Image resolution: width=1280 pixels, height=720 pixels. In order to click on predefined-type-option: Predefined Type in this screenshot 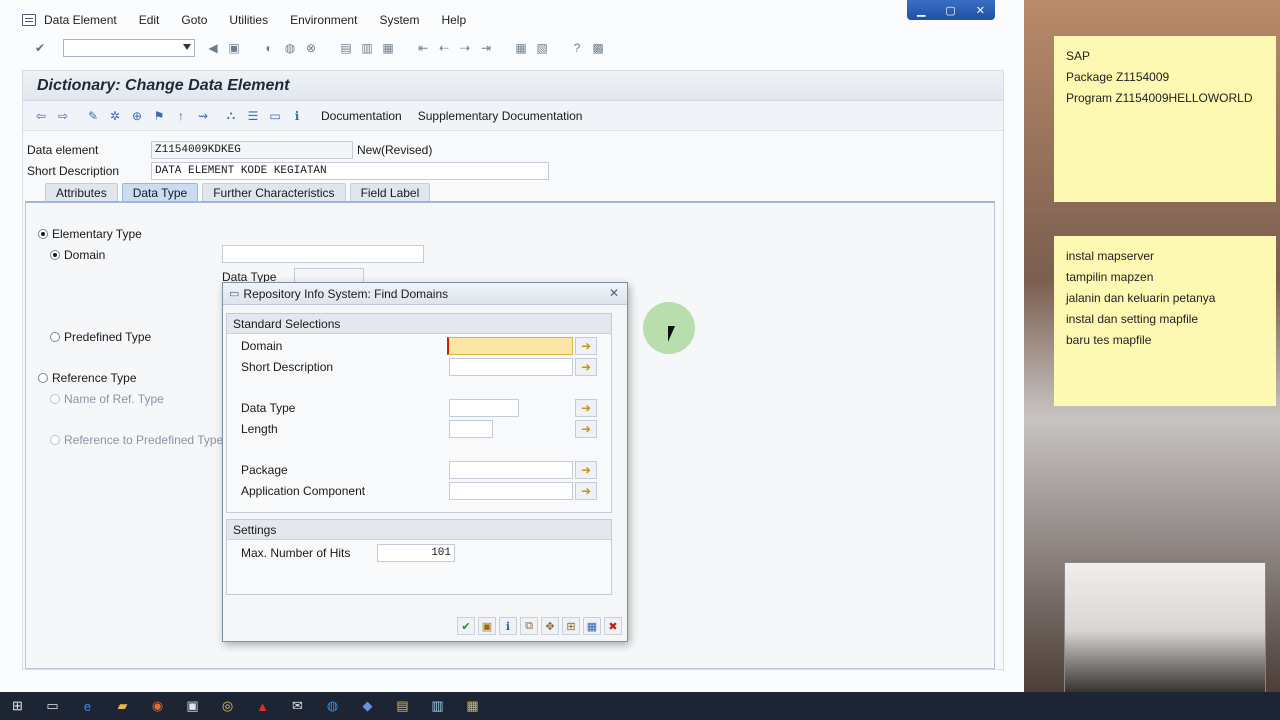, I will do `click(100, 337)`.